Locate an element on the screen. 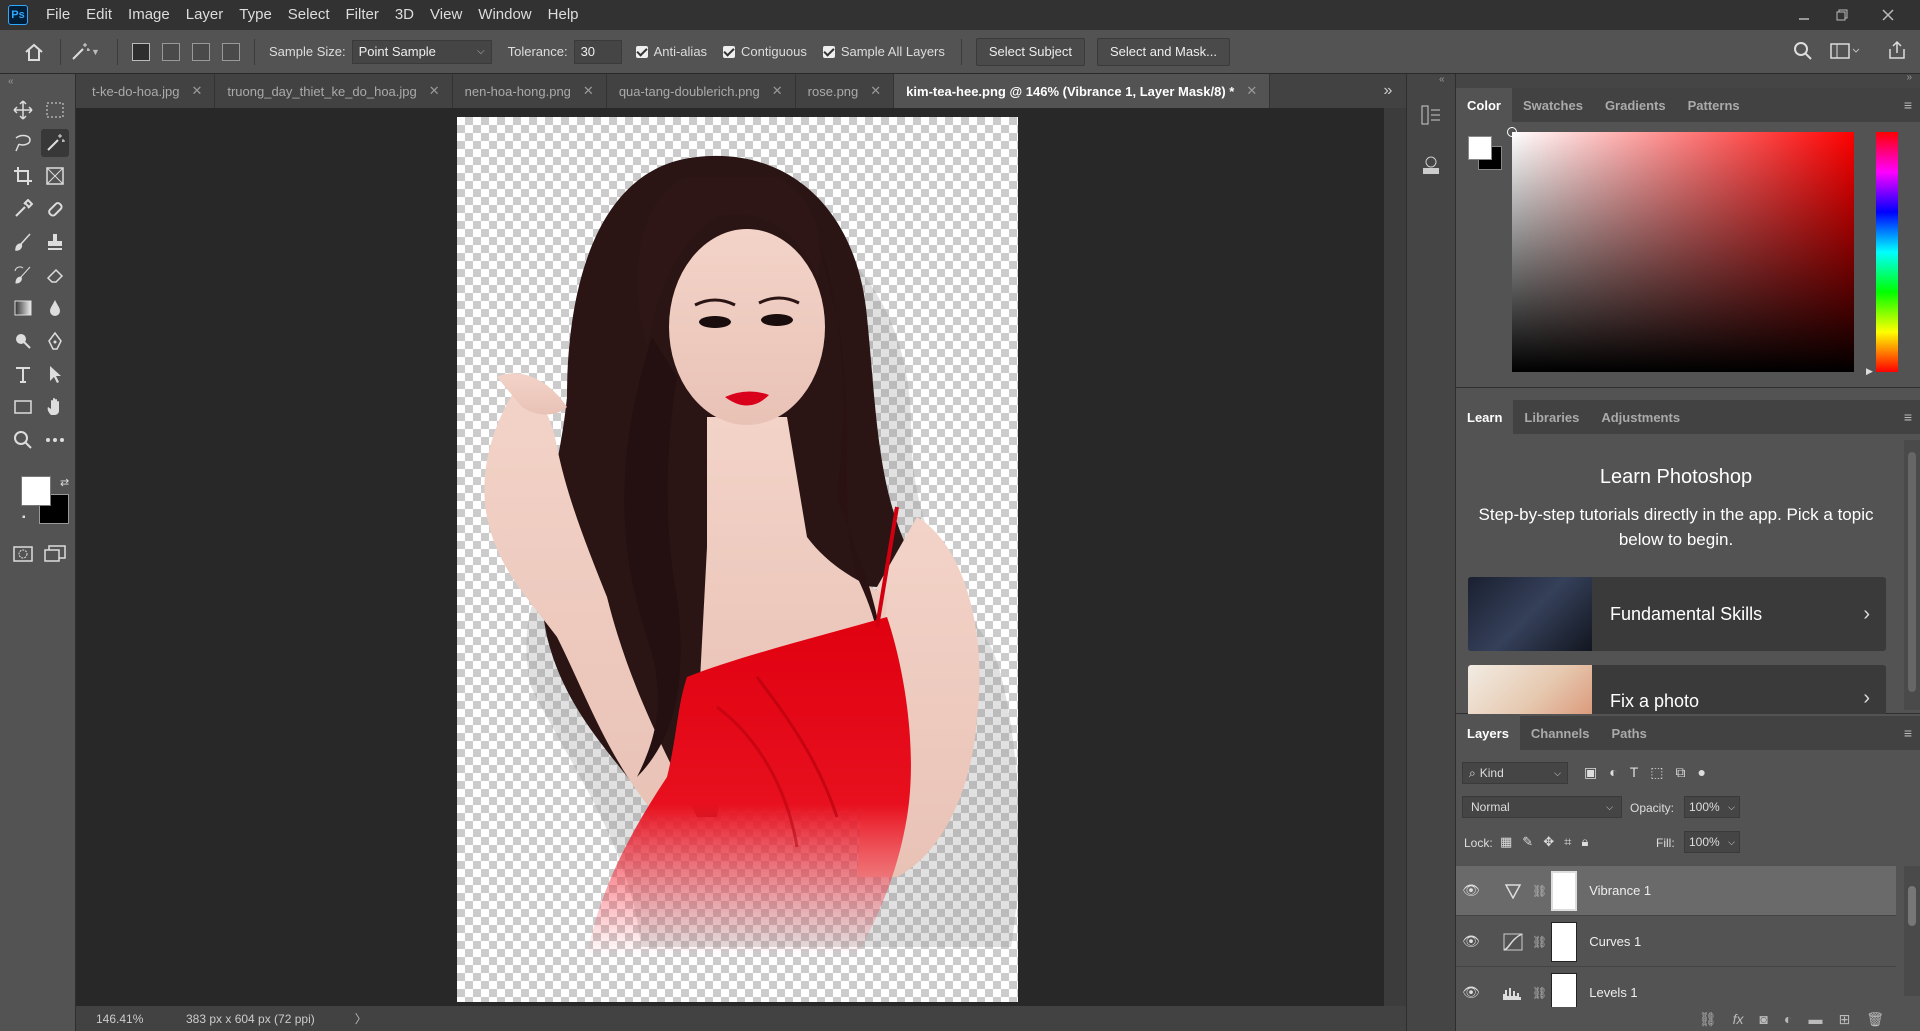 Image resolution: width=1920 pixels, height=1031 pixels. learn-scrollbar is located at coordinates (1912, 575).